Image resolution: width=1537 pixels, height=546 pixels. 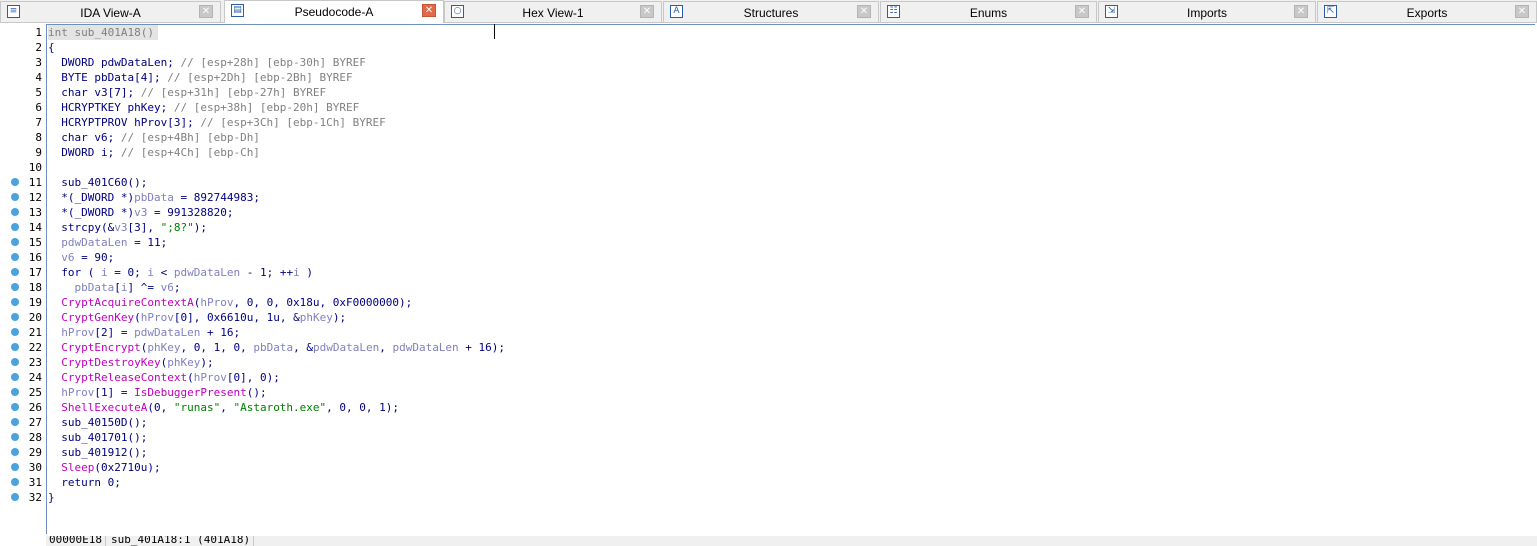 What do you see at coordinates (35, 422) in the screenshot?
I see `line-number: 27` at bounding box center [35, 422].